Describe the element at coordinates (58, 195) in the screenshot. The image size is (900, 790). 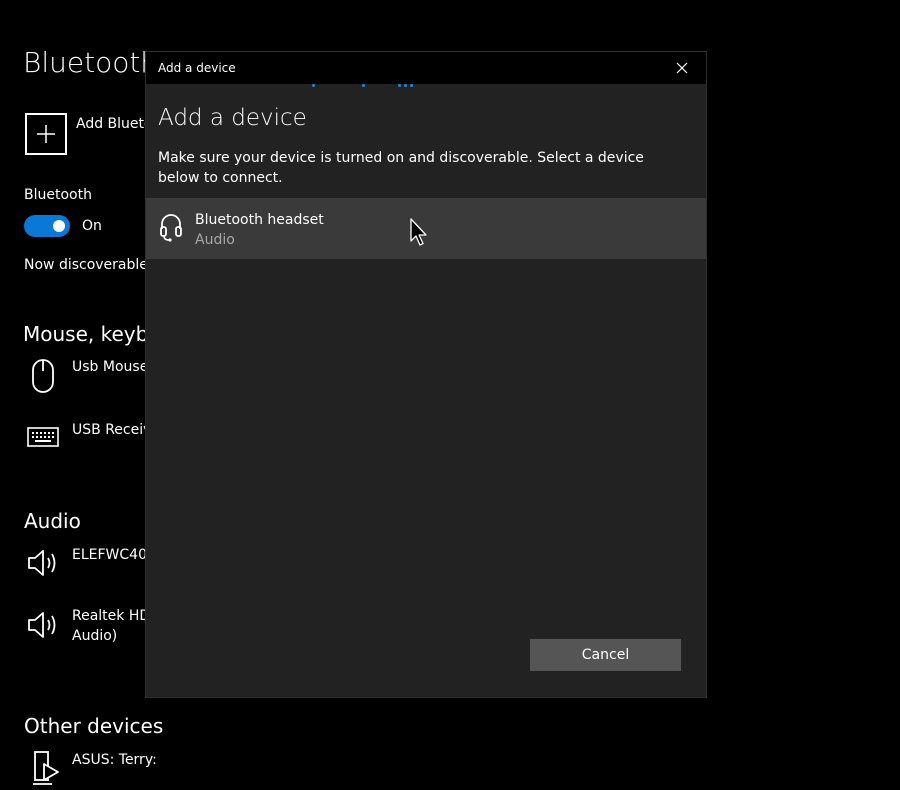
I see `bluetooth-toggle-label: Bluetooth` at that location.